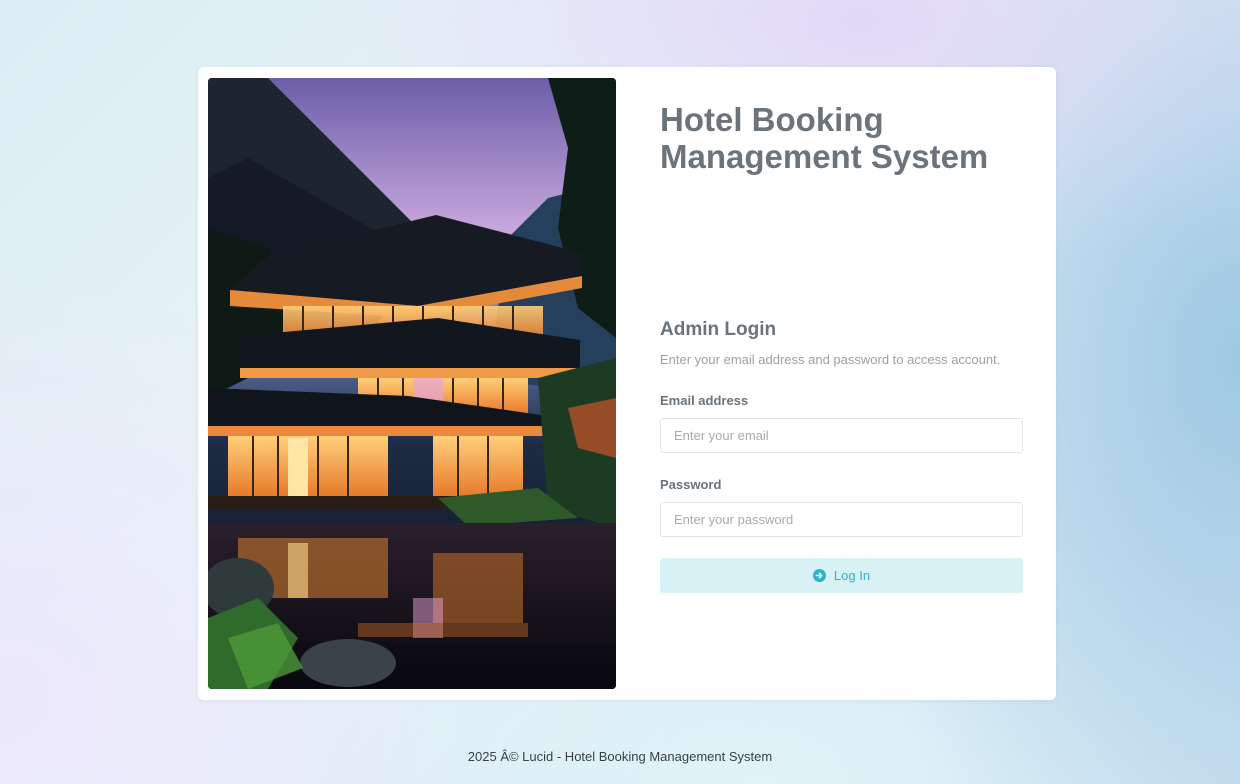 The height and width of the screenshot is (784, 1240). I want to click on login-heading: Admin Login, so click(718, 329).